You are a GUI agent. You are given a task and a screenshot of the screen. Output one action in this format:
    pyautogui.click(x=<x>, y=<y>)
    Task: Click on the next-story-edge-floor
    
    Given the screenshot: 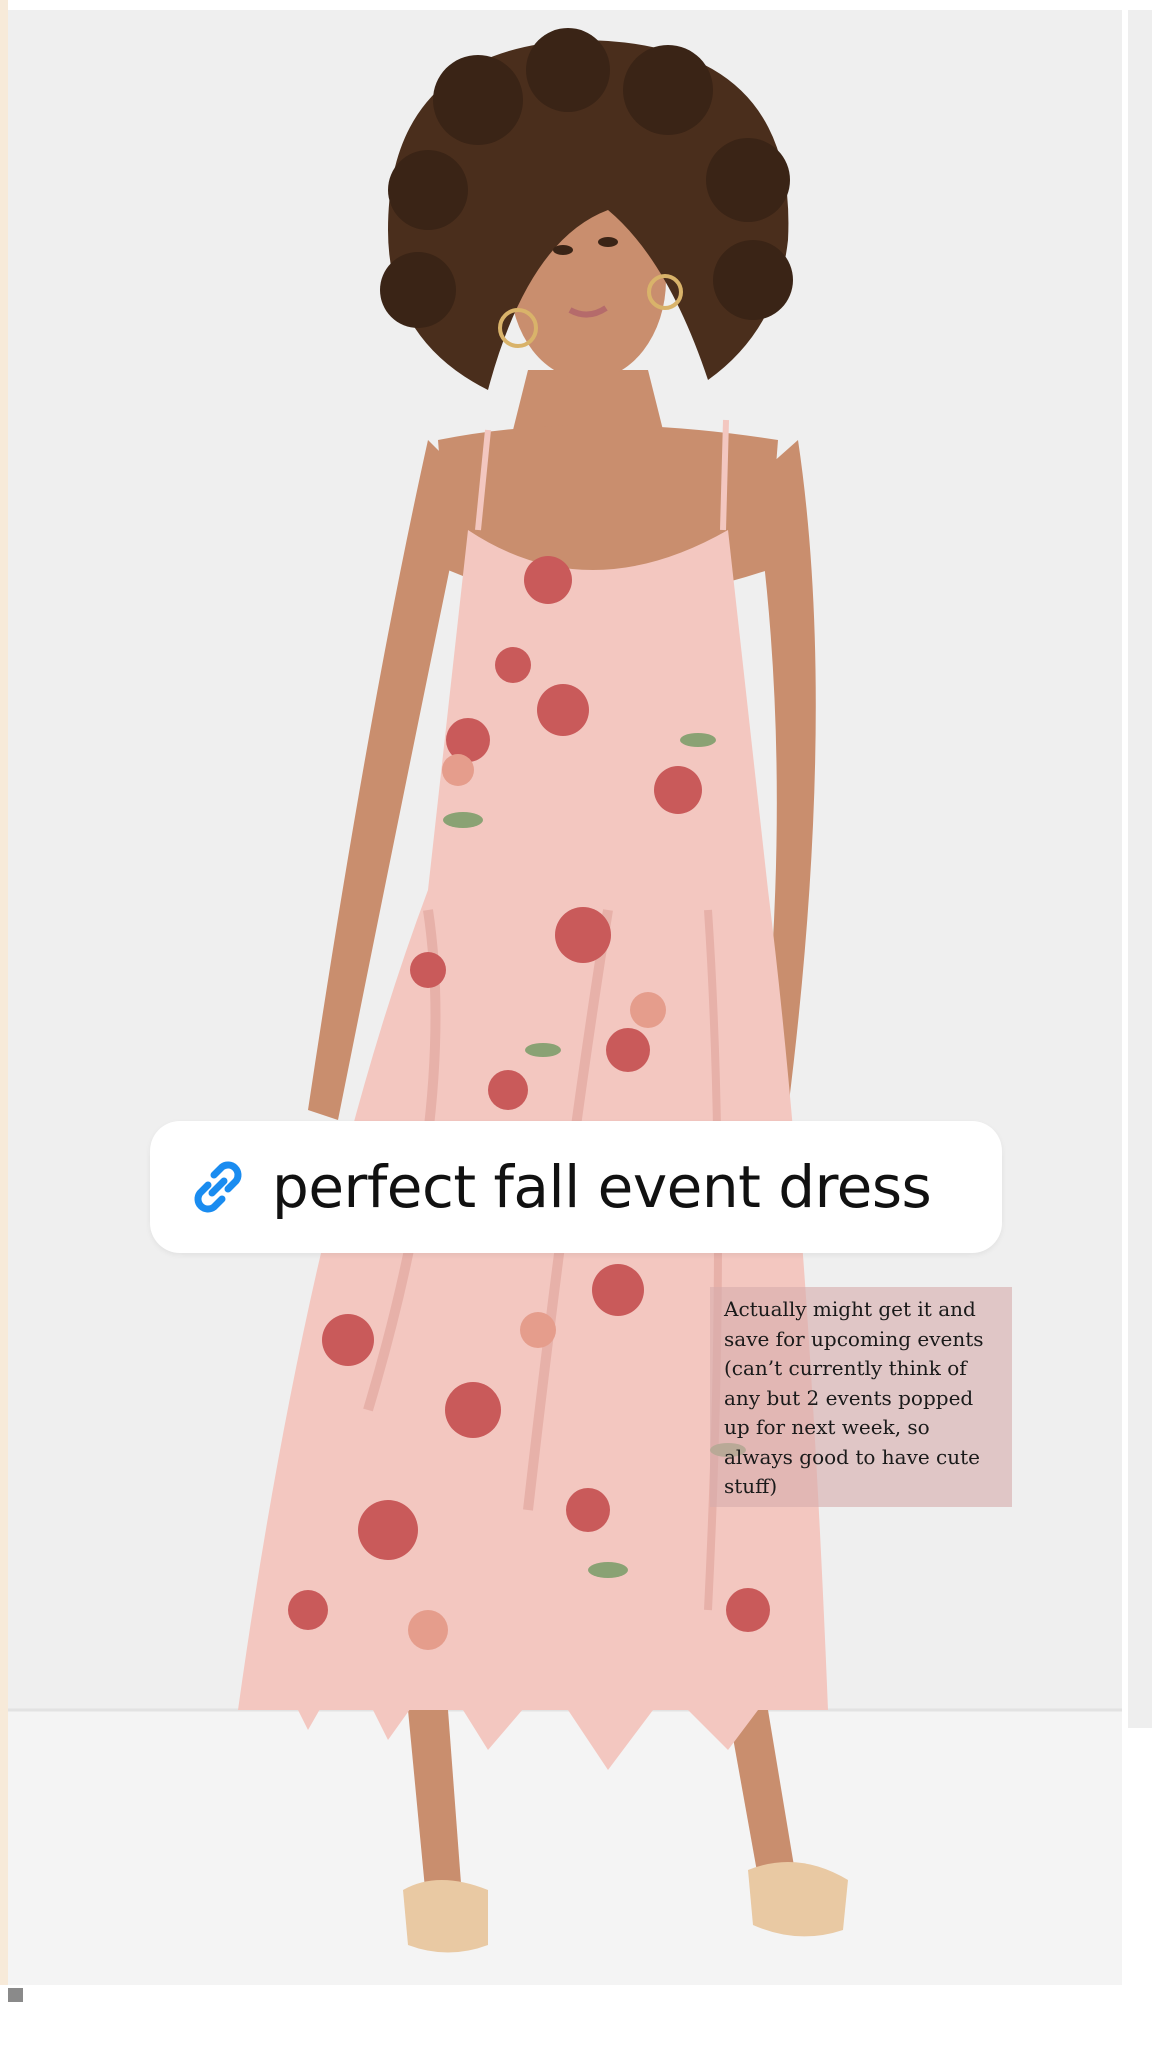 What is the action you would take?
    pyautogui.click(x=1140, y=1856)
    